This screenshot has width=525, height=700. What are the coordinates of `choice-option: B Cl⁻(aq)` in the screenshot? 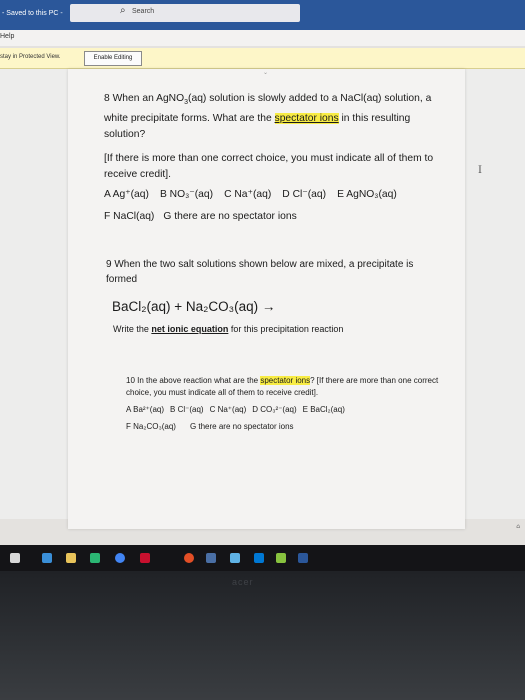 It's located at (187, 409).